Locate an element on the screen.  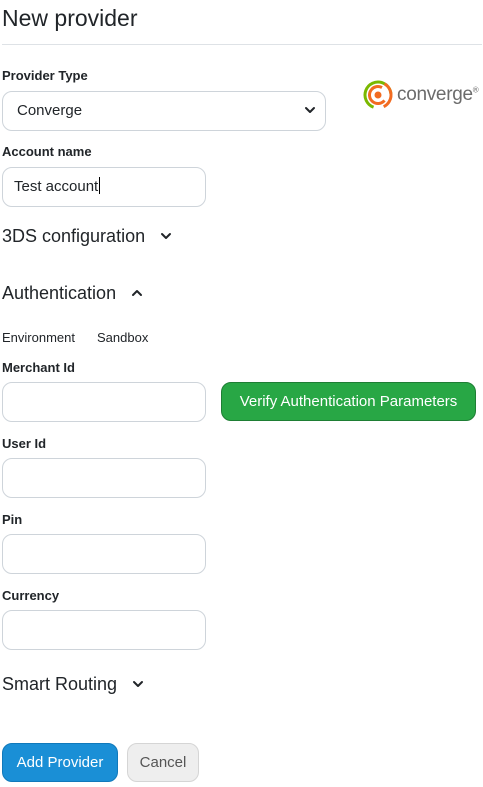
title-divider is located at coordinates (242, 44).